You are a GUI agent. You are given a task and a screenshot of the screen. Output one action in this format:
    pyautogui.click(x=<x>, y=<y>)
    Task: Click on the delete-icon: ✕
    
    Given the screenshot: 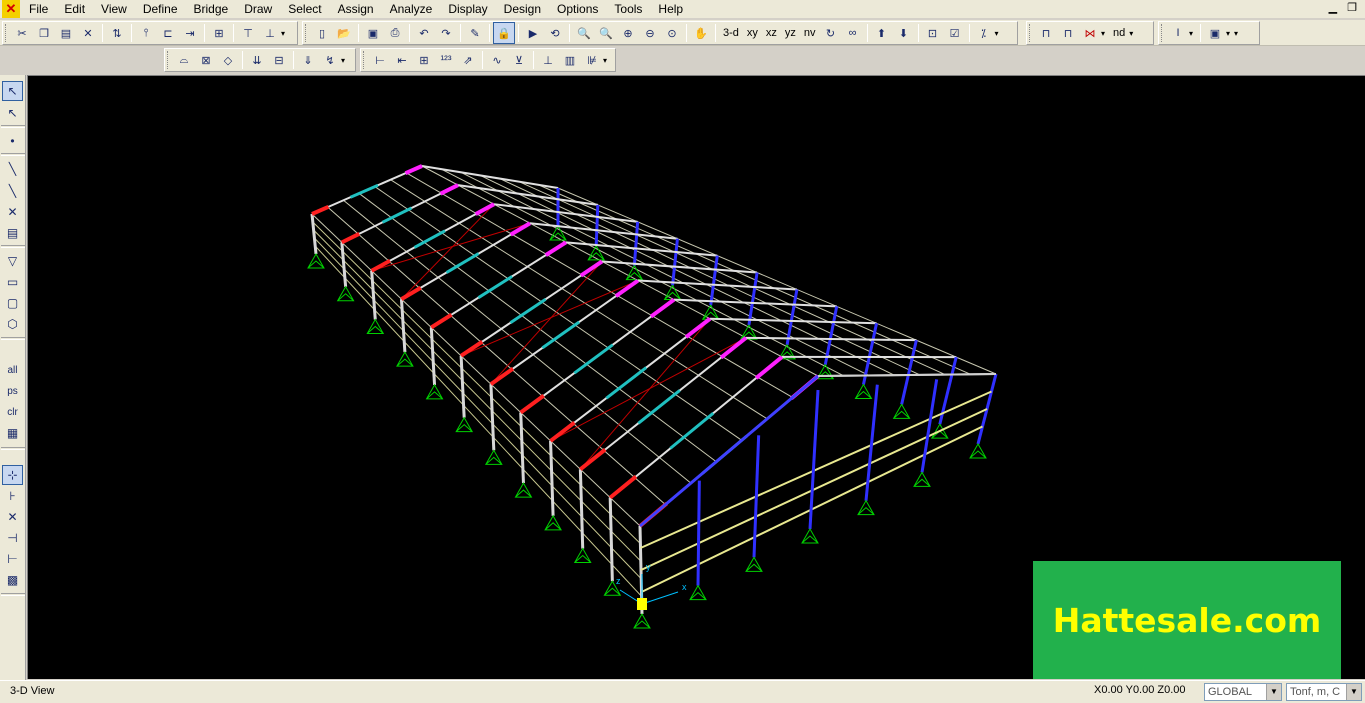 What is the action you would take?
    pyautogui.click(x=88, y=33)
    